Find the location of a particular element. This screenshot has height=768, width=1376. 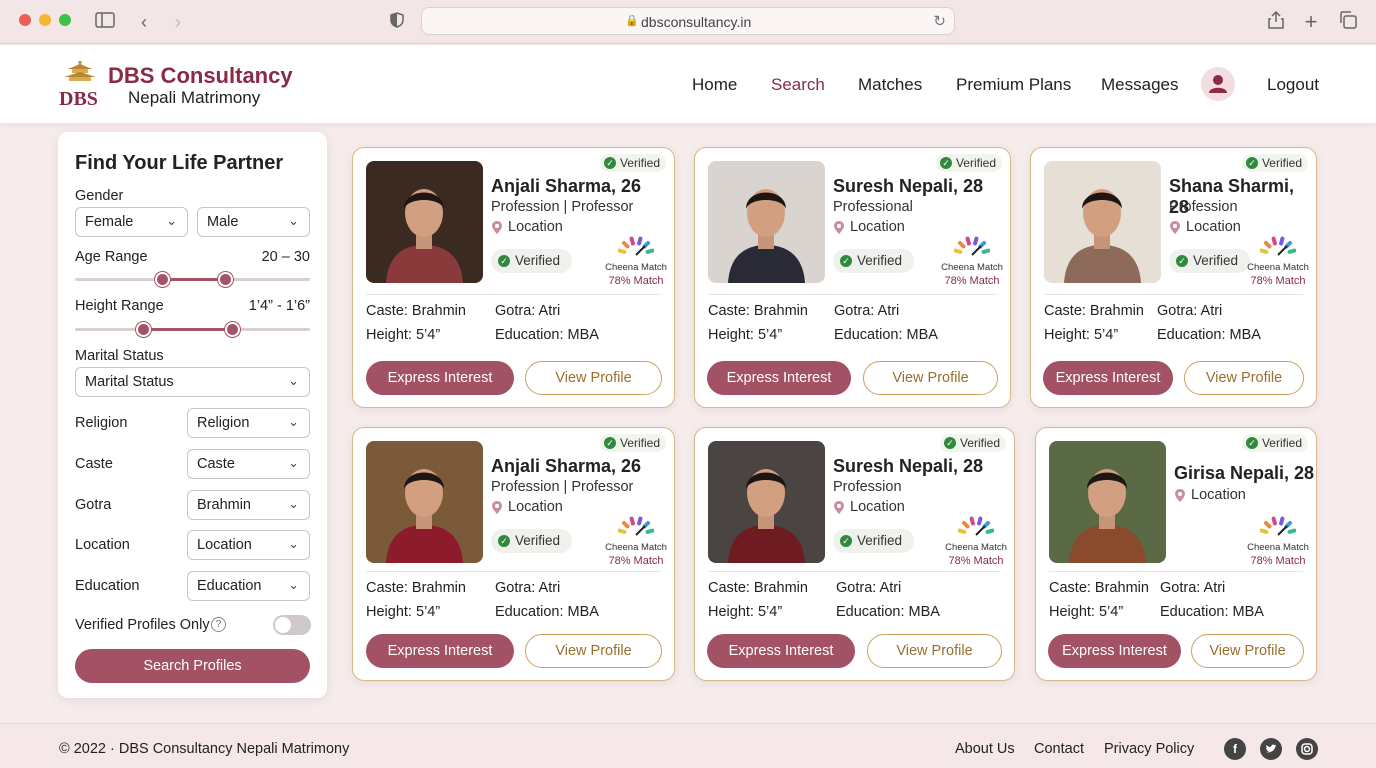

footer-contact-link: Contact is located at coordinates (1059, 749).